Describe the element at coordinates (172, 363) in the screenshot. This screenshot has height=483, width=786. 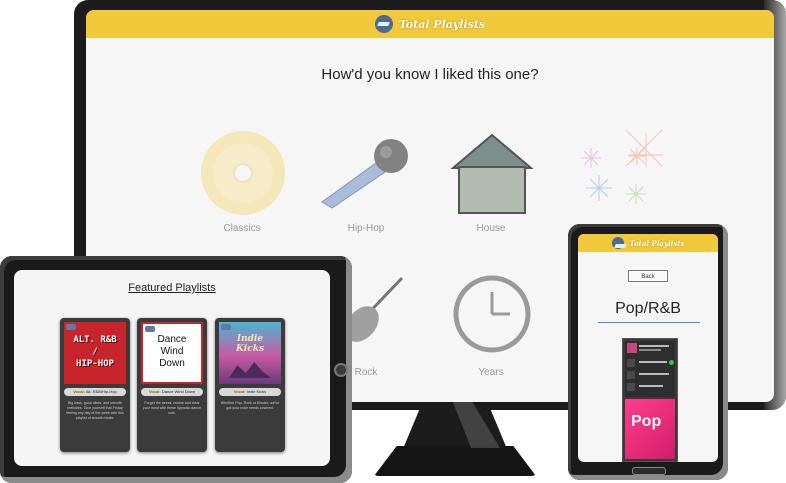
I see `cover-line: Down` at that location.